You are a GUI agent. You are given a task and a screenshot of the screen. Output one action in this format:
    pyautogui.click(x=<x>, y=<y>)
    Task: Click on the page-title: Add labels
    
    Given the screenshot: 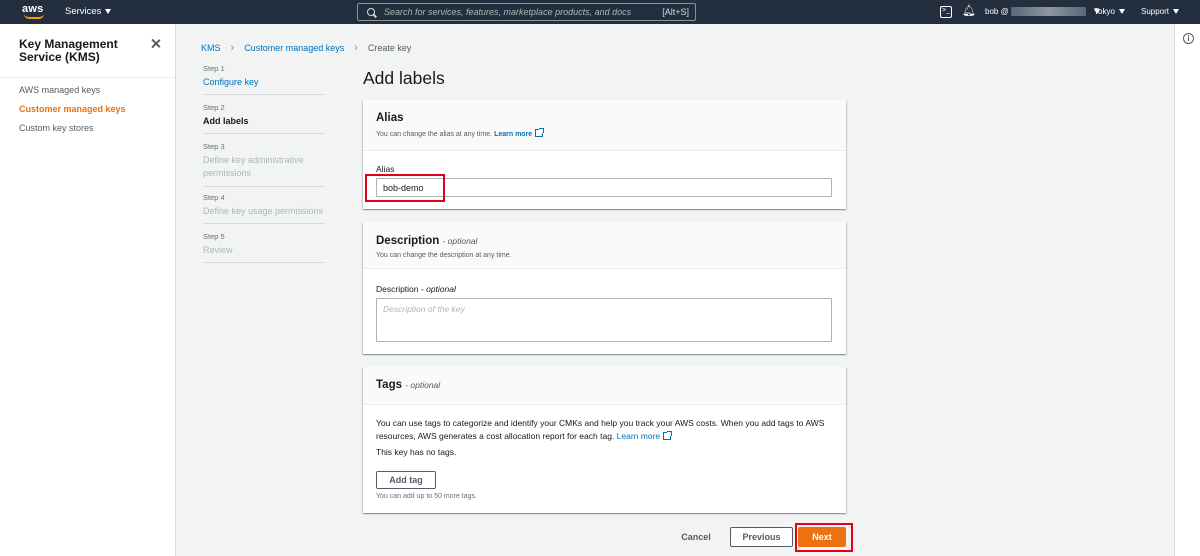 What is the action you would take?
    pyautogui.click(x=404, y=78)
    